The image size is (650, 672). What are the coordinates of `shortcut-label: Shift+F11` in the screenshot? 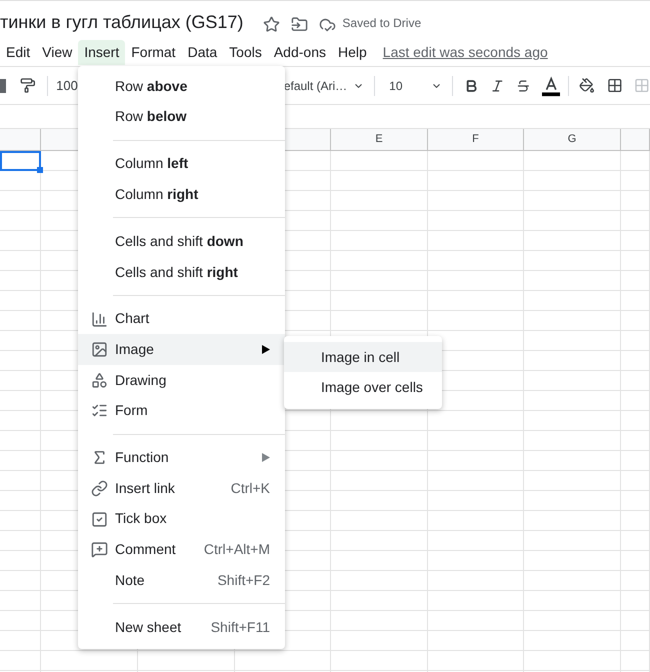 It's located at (240, 627).